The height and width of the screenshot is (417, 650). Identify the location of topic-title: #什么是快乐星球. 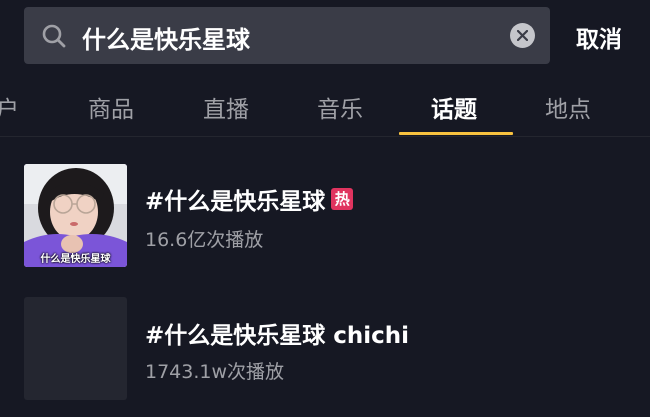
(235, 202).